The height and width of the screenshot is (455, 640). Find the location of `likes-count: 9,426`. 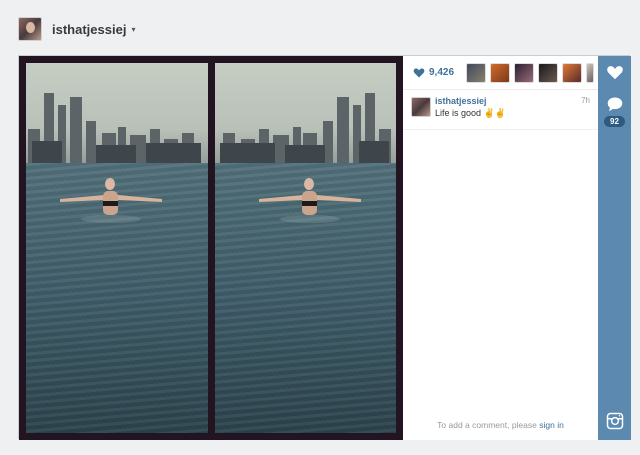

likes-count: 9,426 is located at coordinates (441, 72).